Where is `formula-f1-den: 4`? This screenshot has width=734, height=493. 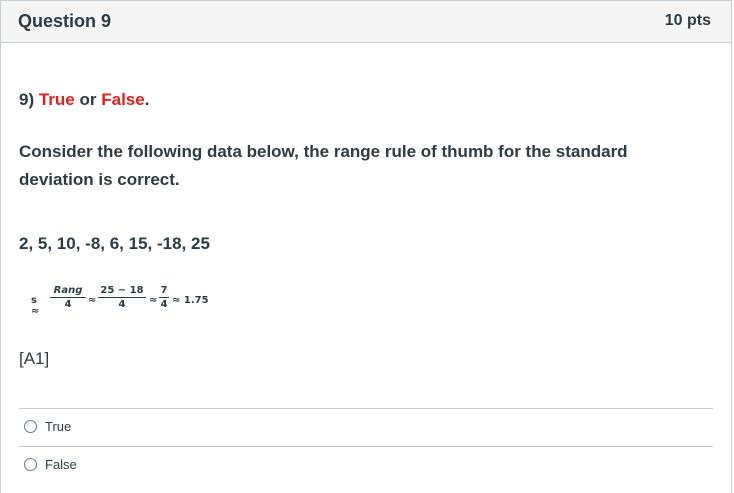
formula-f1-den: 4 is located at coordinates (68, 304).